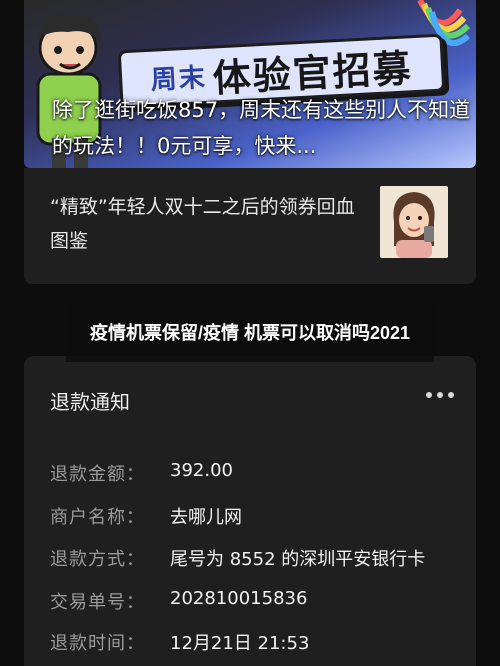 The width and height of the screenshot is (500, 666). I want to click on article-thumbnail, so click(414, 222).